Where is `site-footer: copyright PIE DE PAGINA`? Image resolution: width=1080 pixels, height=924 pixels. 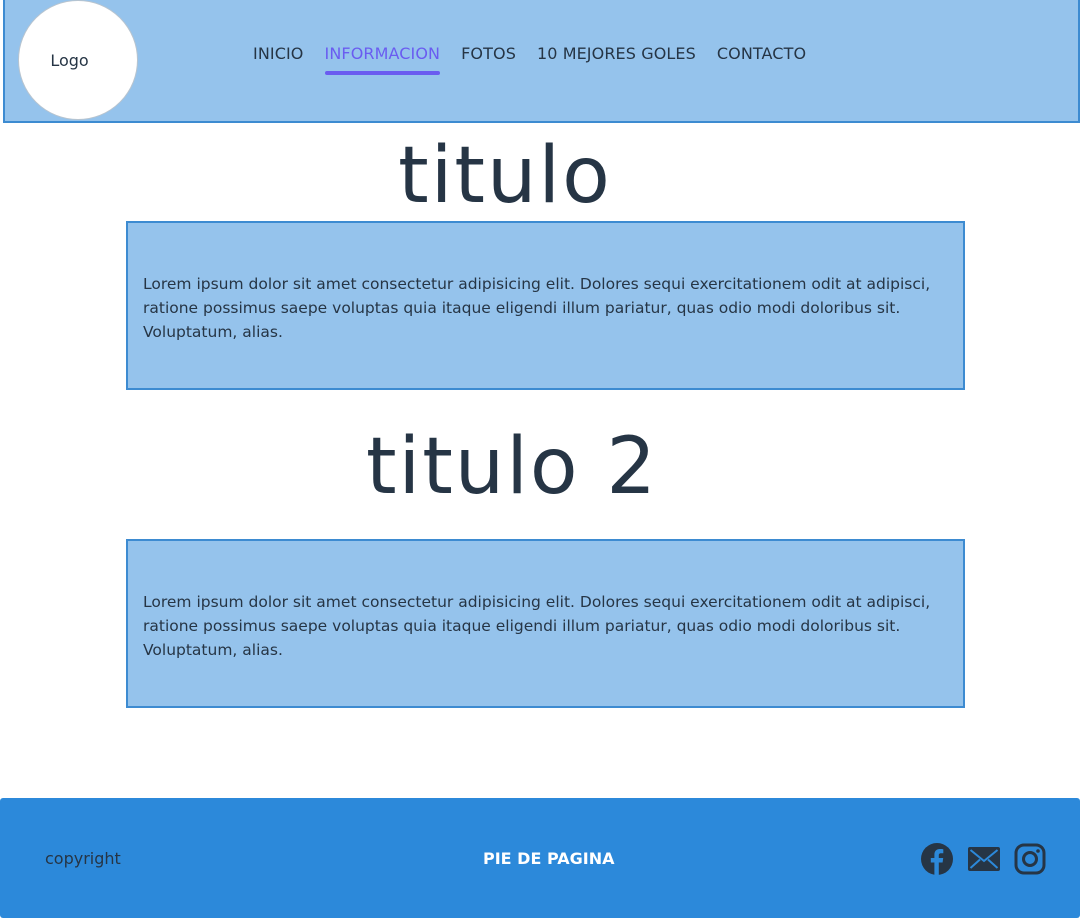 site-footer: copyright PIE DE PAGINA is located at coordinates (540, 858).